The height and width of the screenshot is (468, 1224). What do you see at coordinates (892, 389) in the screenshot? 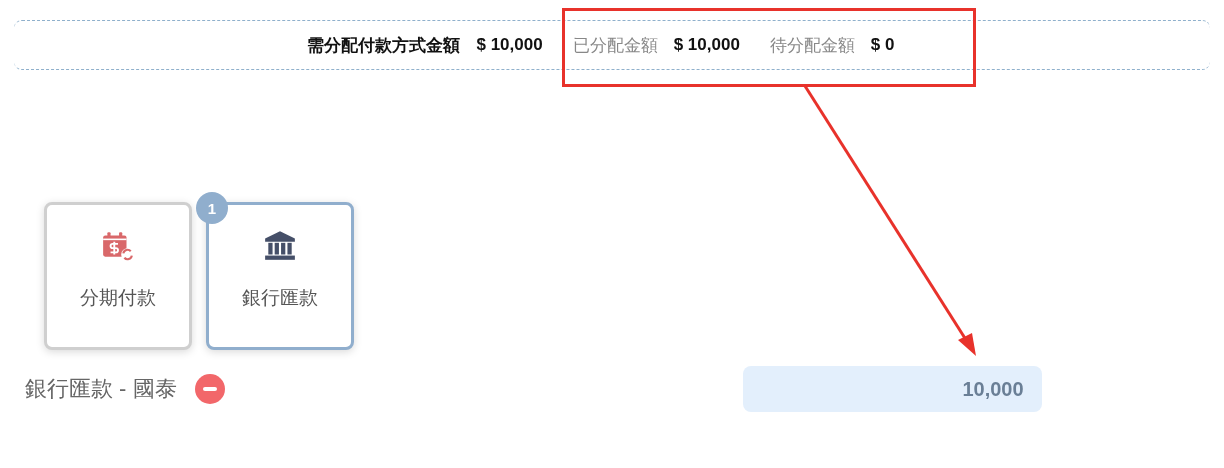
I see `amount-input: 10,000` at bounding box center [892, 389].